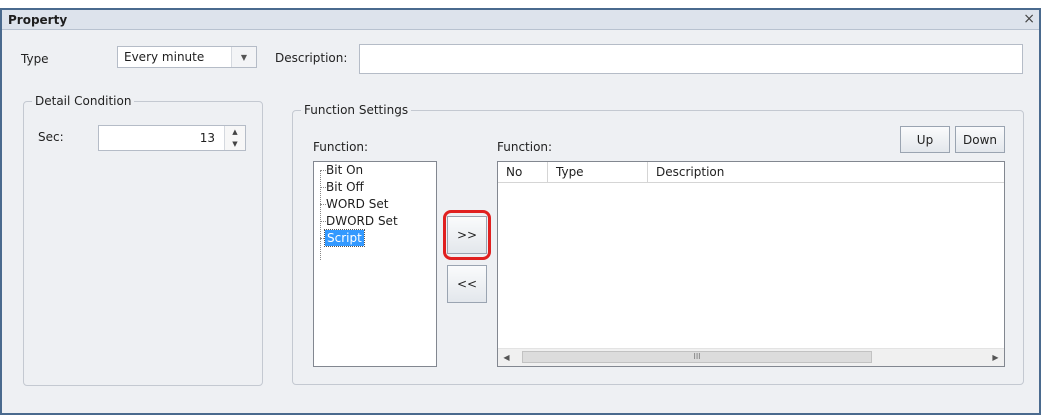 This screenshot has width=1041, height=415. What do you see at coordinates (344, 238) in the screenshot?
I see `tree-item-script: Script` at bounding box center [344, 238].